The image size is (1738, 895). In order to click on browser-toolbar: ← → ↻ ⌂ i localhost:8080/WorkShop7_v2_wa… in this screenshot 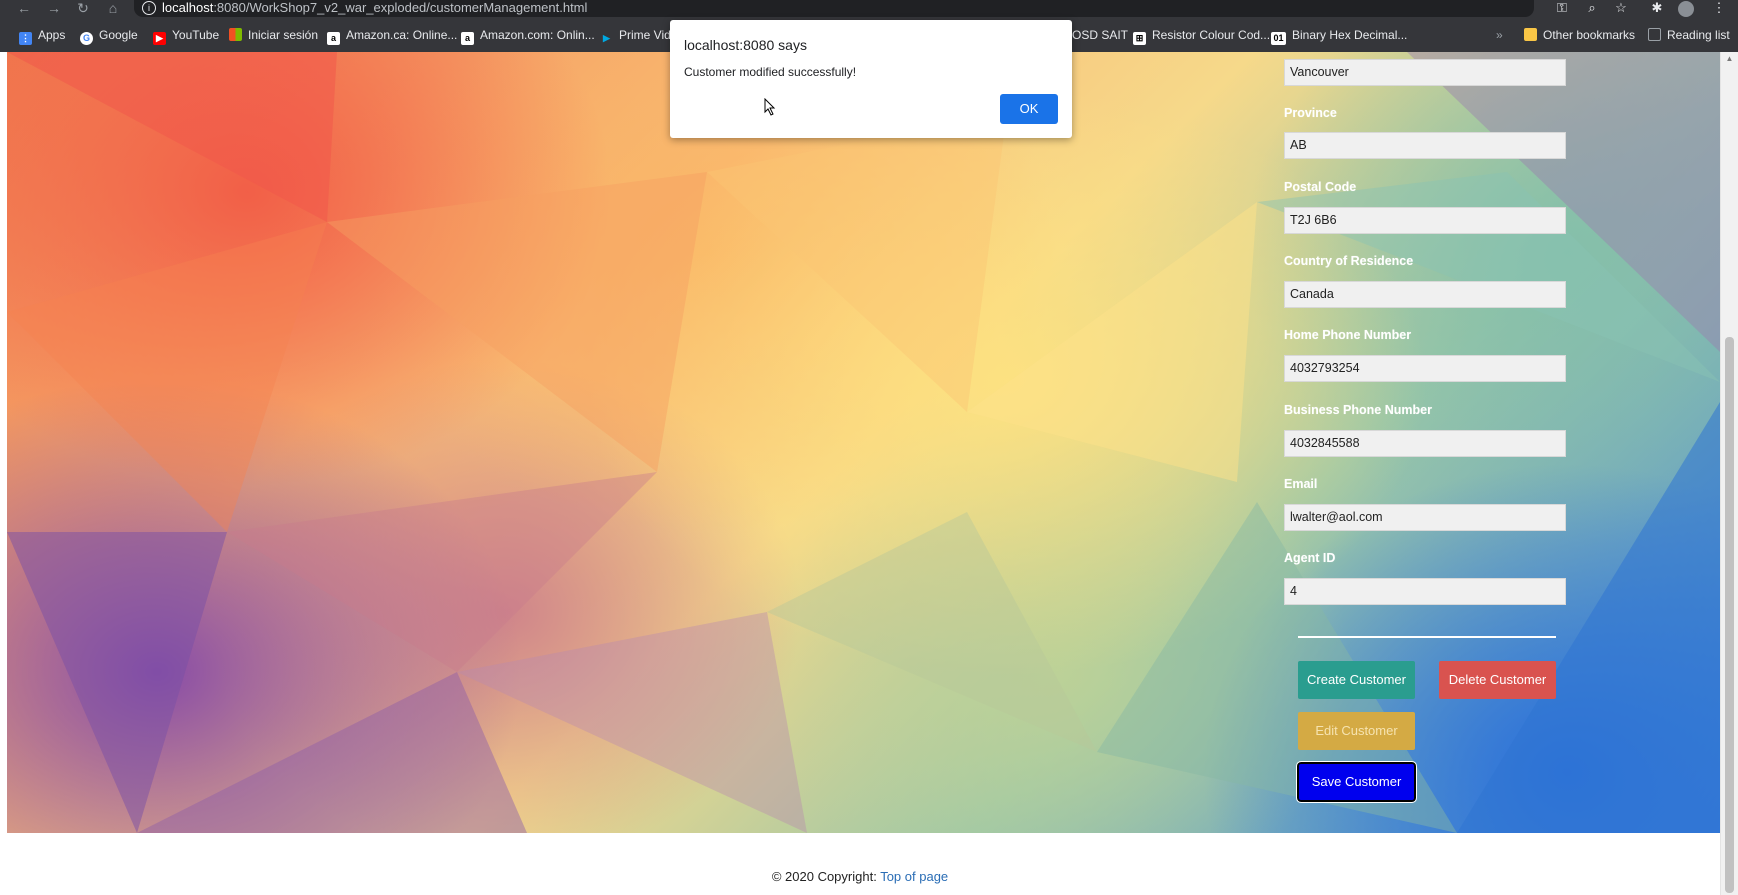, I will do `click(869, 9)`.